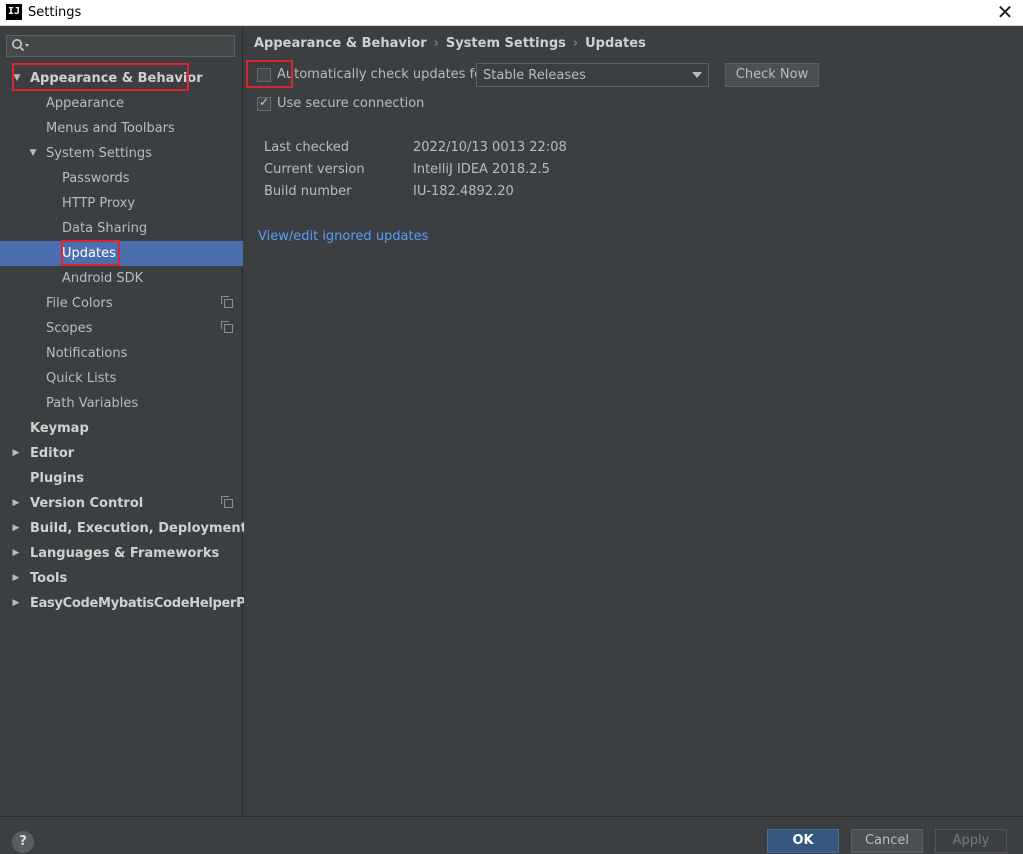 The width and height of the screenshot is (1023, 854). I want to click on sidebar-item-label: Data Sharing, so click(105, 228).